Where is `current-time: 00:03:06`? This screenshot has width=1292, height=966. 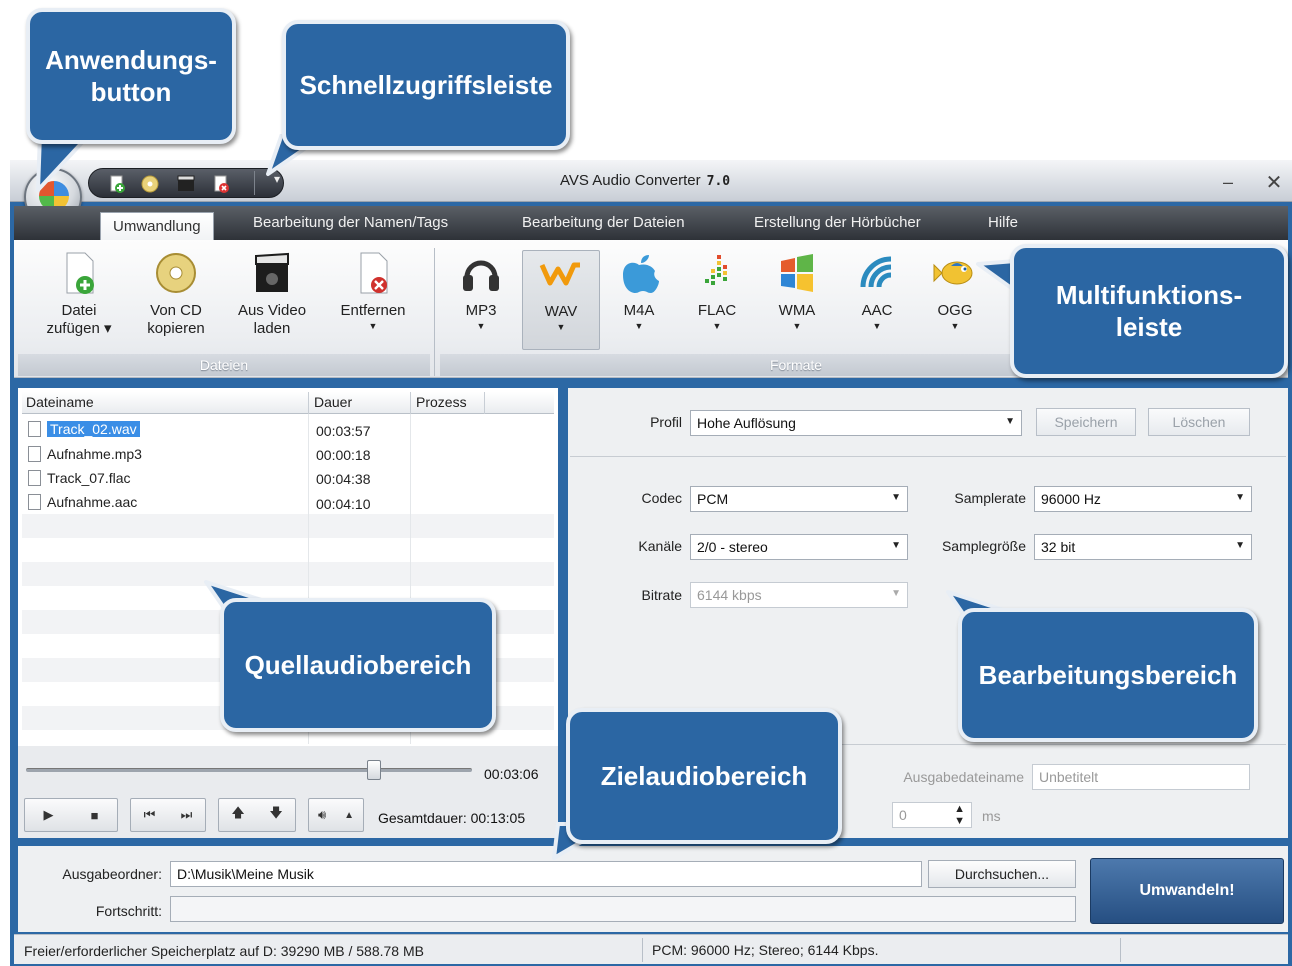 current-time: 00:03:06 is located at coordinates (511, 774).